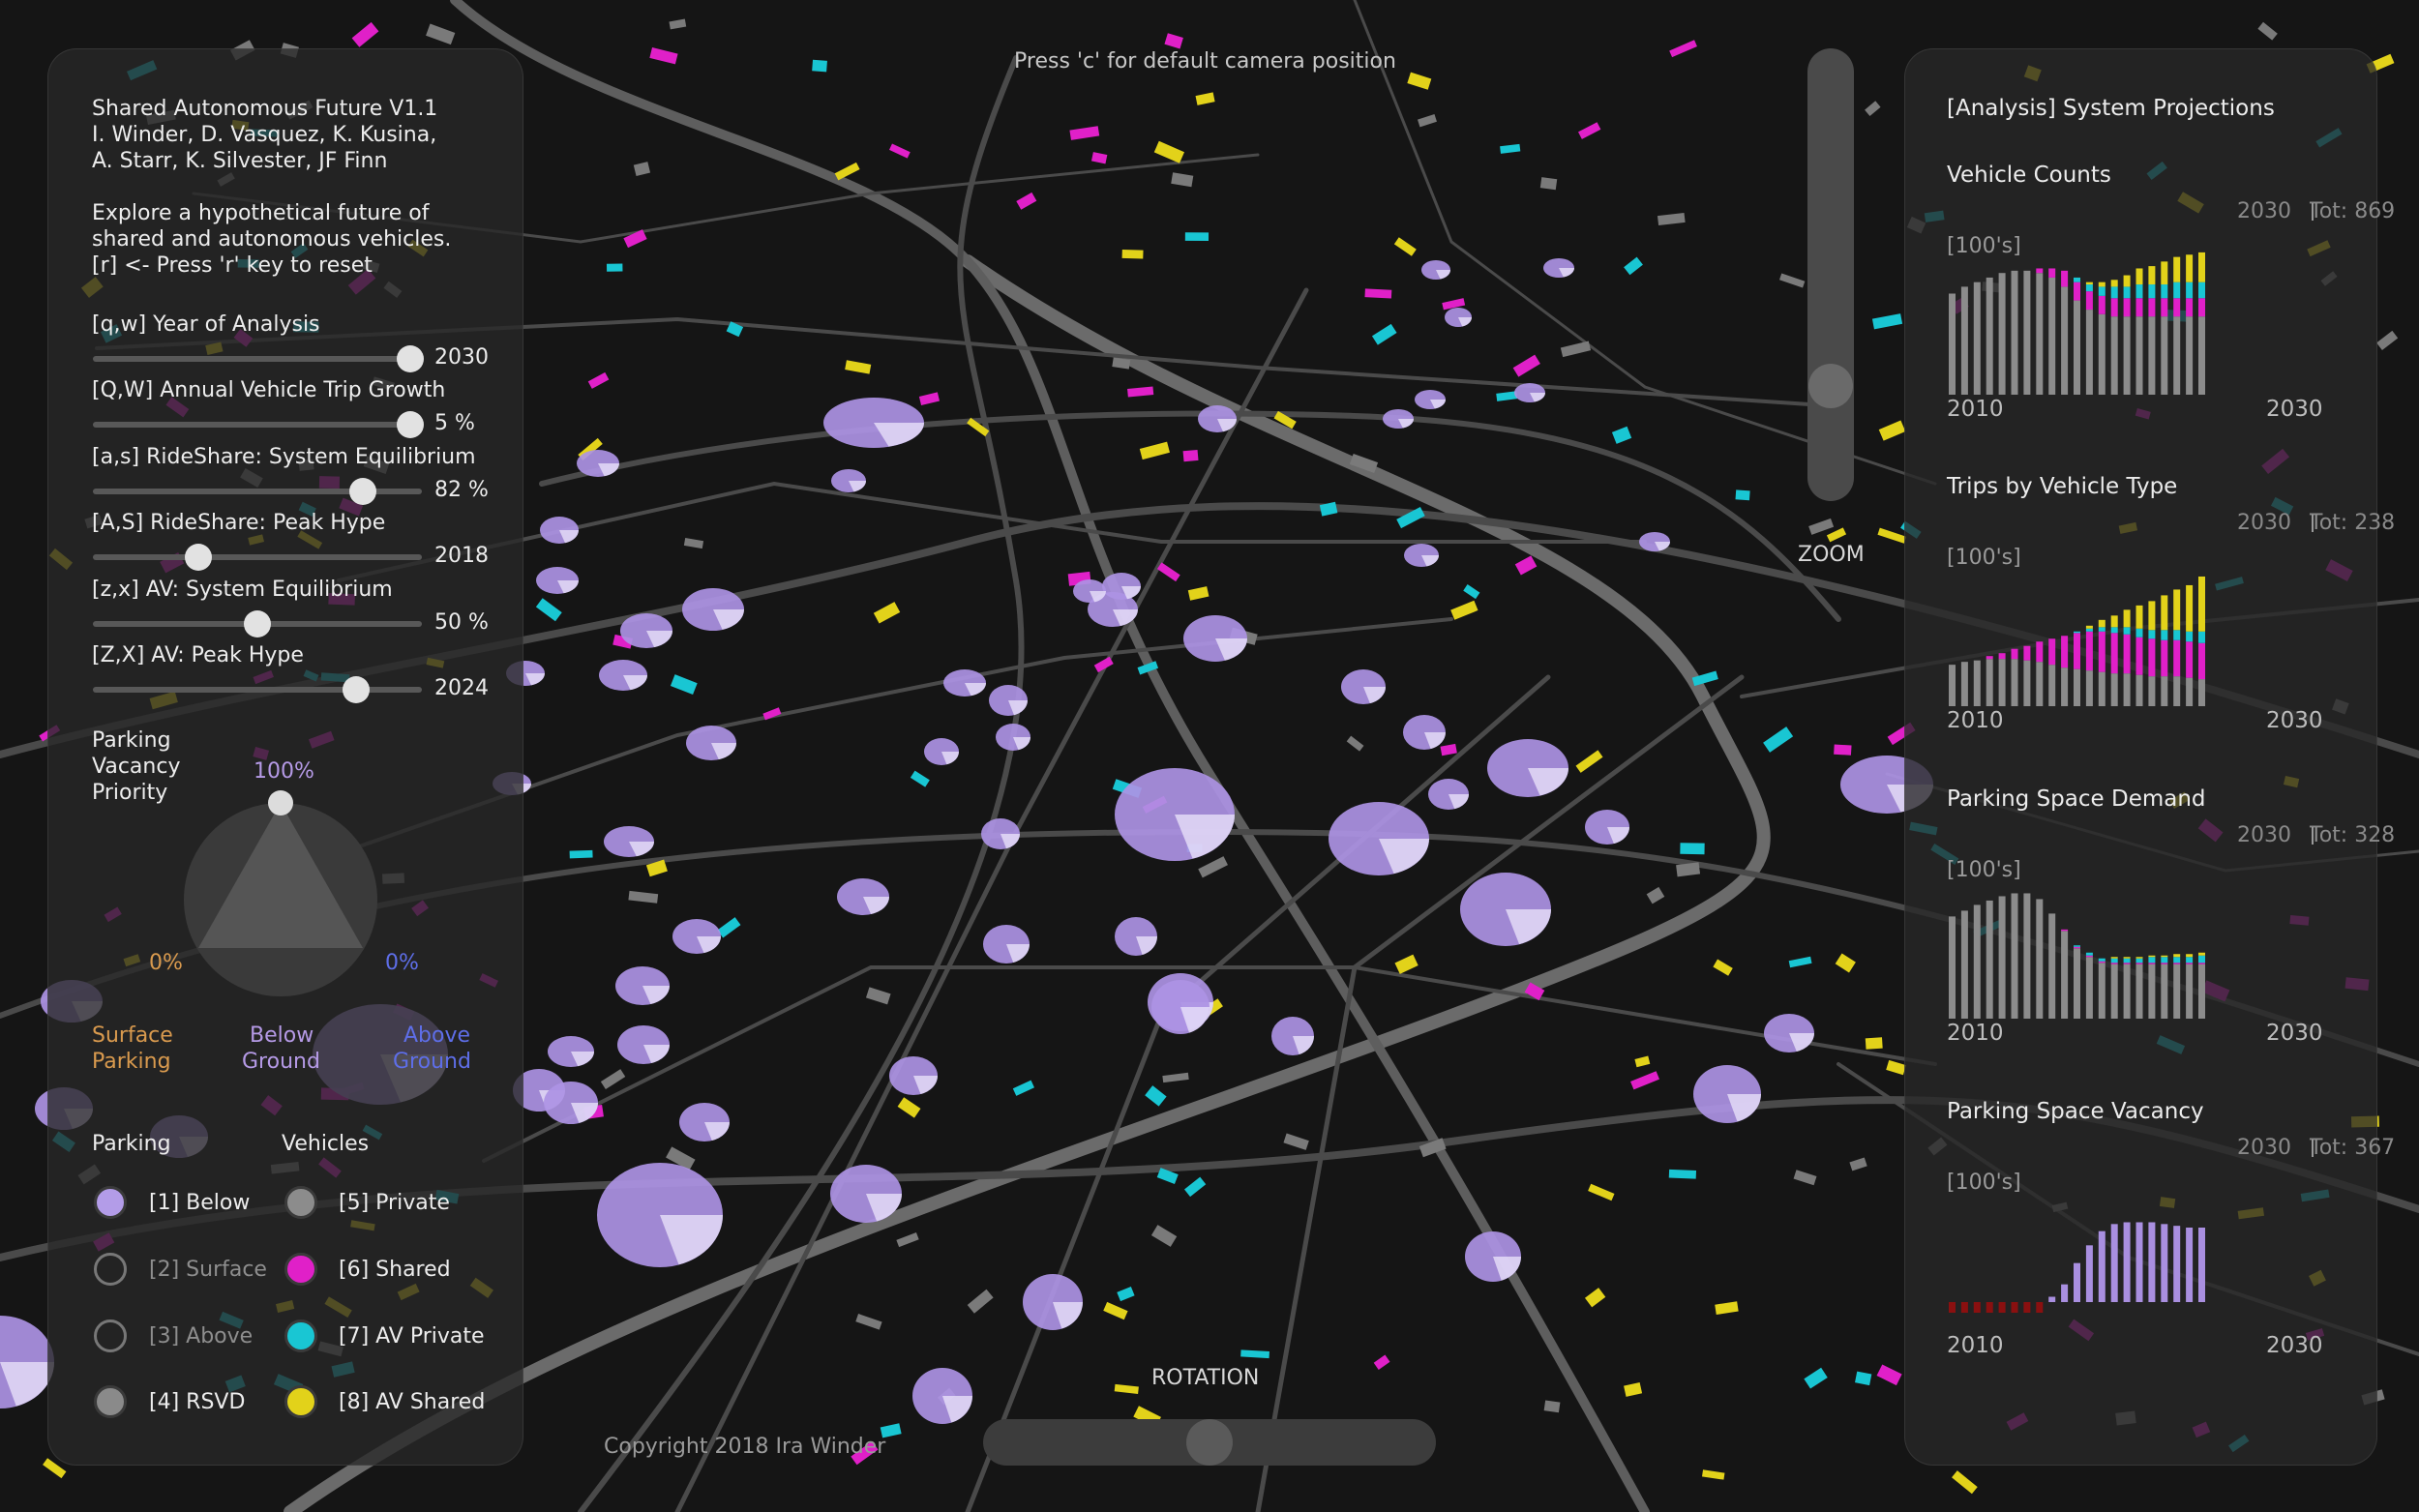 The height and width of the screenshot is (1512, 2419). Describe the element at coordinates (200, 1203) in the screenshot. I see `parking-label: [1] Below` at that location.